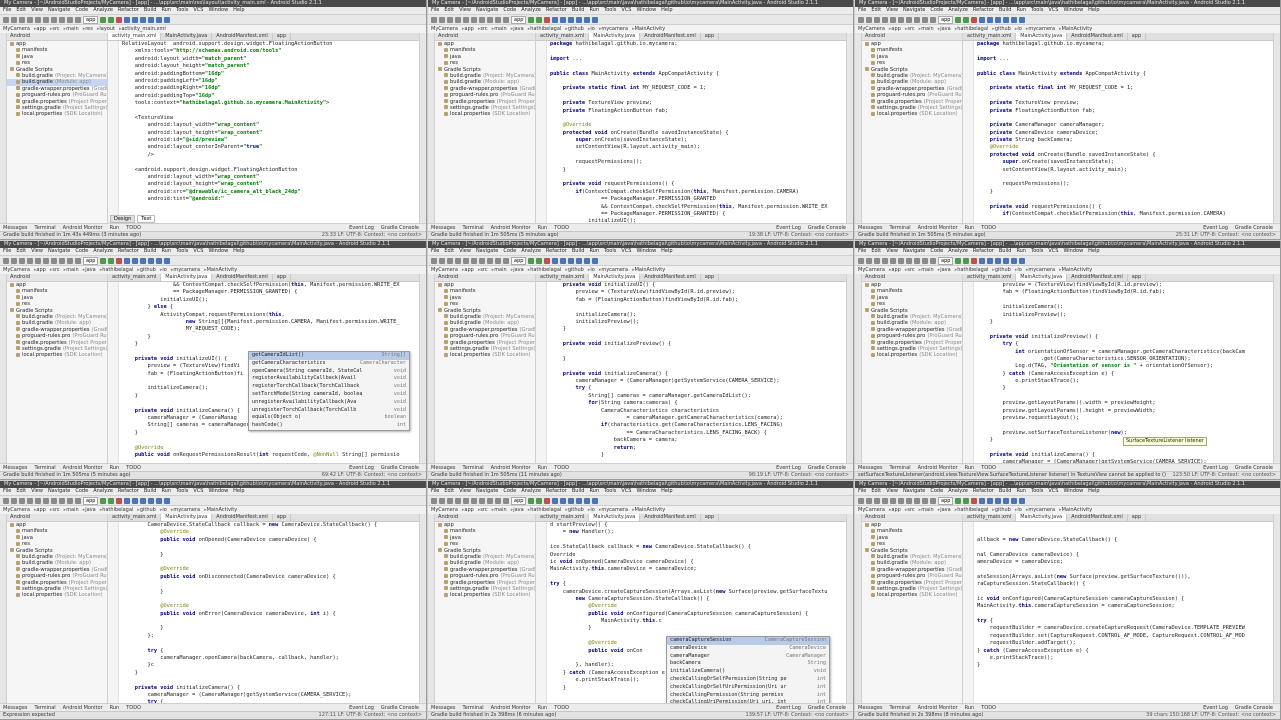 The width and height of the screenshot is (1281, 720). What do you see at coordinates (135, 36) in the screenshot?
I see `editor-tab: activity_main.xml` at bounding box center [135, 36].